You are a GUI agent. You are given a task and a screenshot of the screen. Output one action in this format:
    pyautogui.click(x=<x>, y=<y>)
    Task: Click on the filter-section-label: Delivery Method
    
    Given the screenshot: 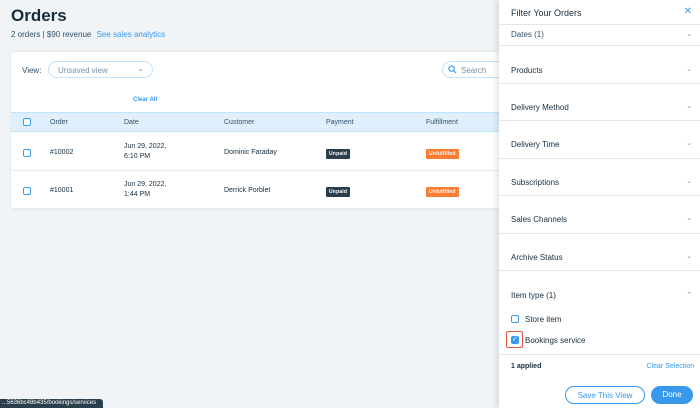 What is the action you would take?
    pyautogui.click(x=540, y=107)
    